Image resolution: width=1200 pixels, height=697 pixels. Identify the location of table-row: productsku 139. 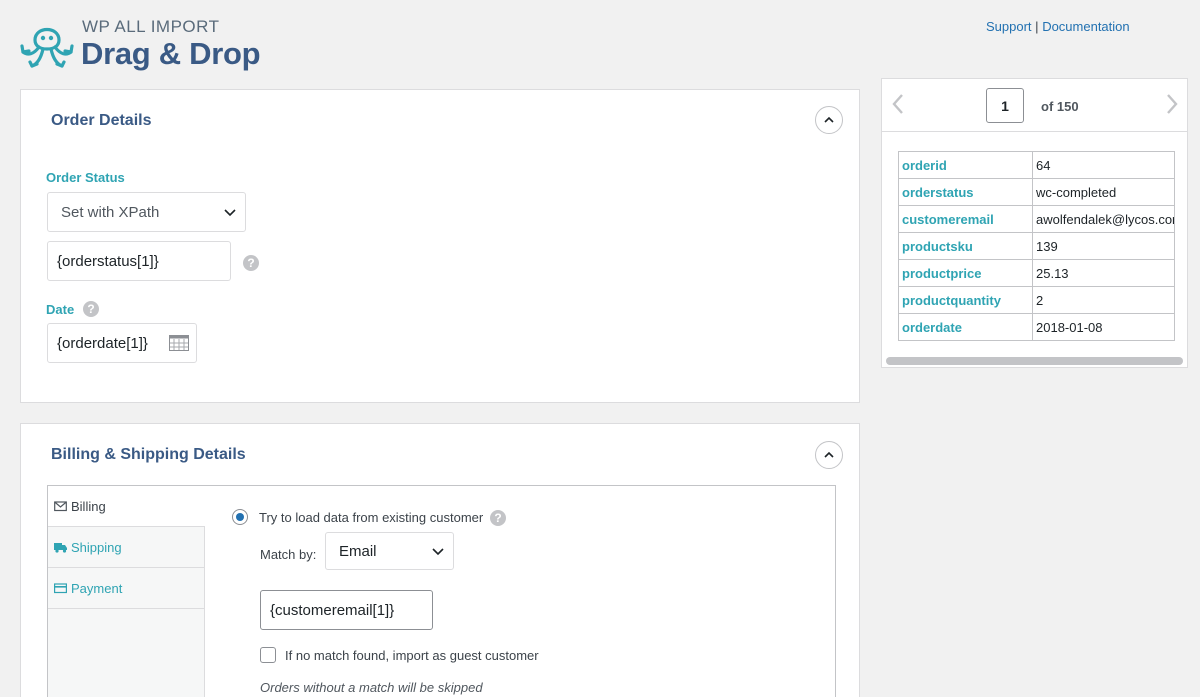
(1036, 246).